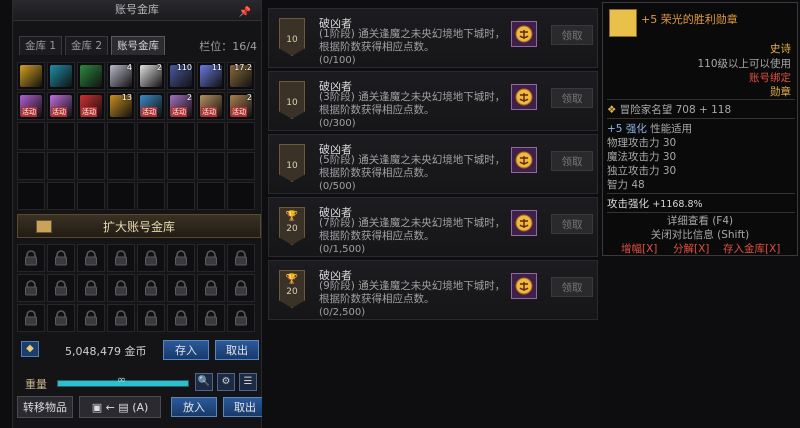 The height and width of the screenshot is (428, 800). I want to click on stat-line: 魔法攻击力 30, so click(642, 157).